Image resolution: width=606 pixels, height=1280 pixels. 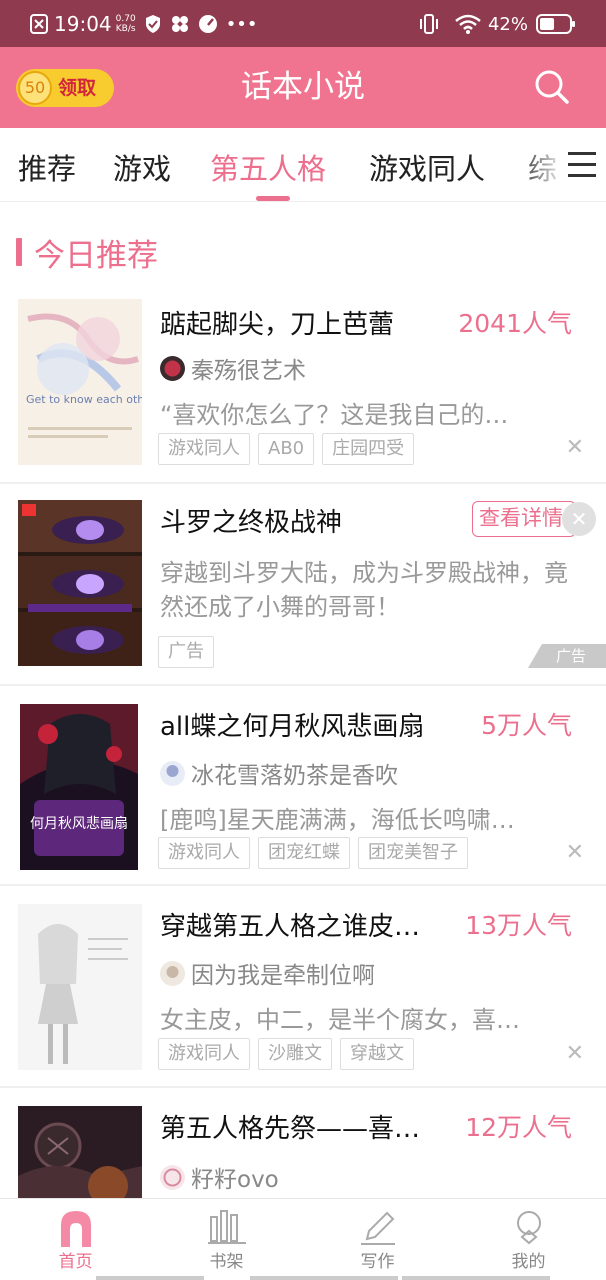 What do you see at coordinates (304, 853) in the screenshot?
I see `tag: 团宠红蝶` at bounding box center [304, 853].